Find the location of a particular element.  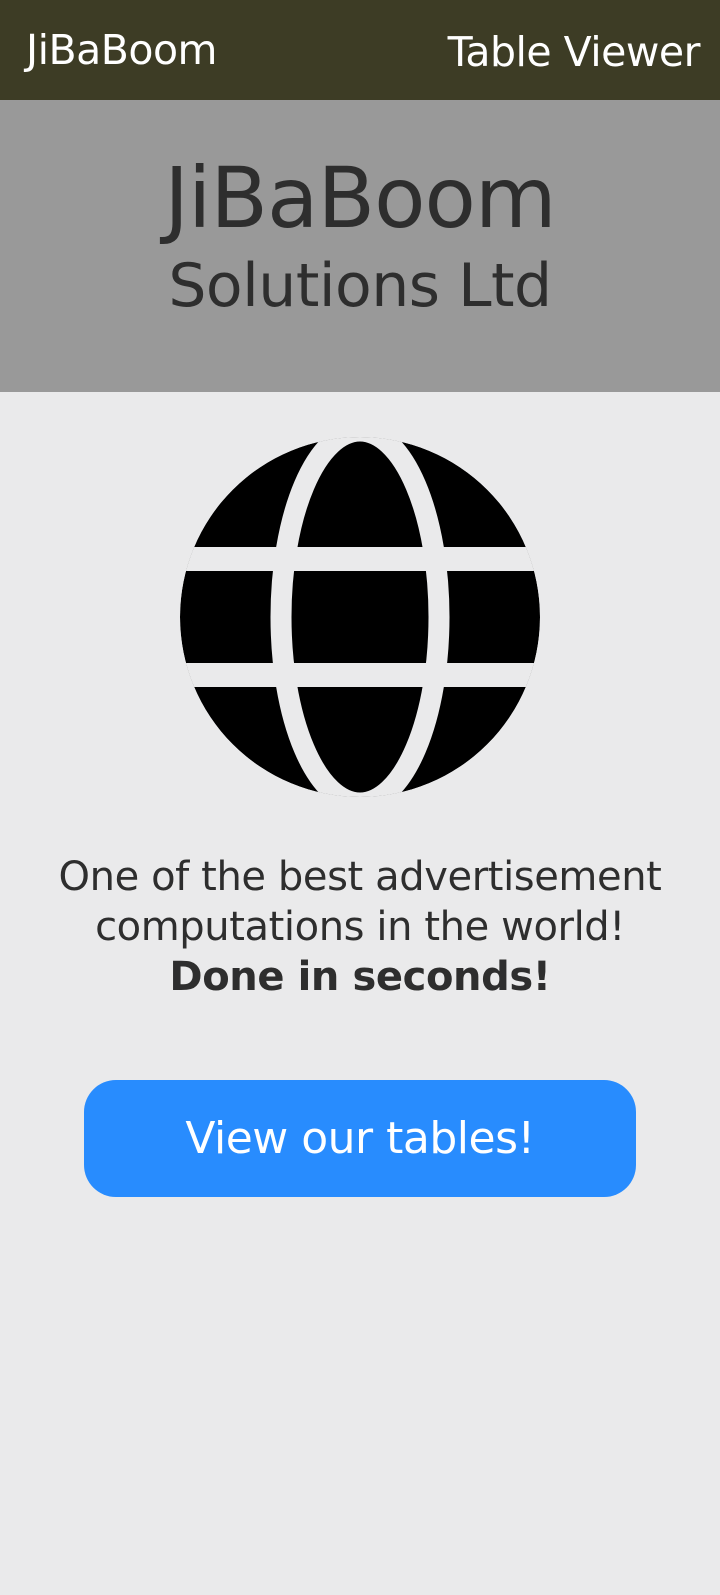

hero-title: JiBaBoom is located at coordinates (360, 198).